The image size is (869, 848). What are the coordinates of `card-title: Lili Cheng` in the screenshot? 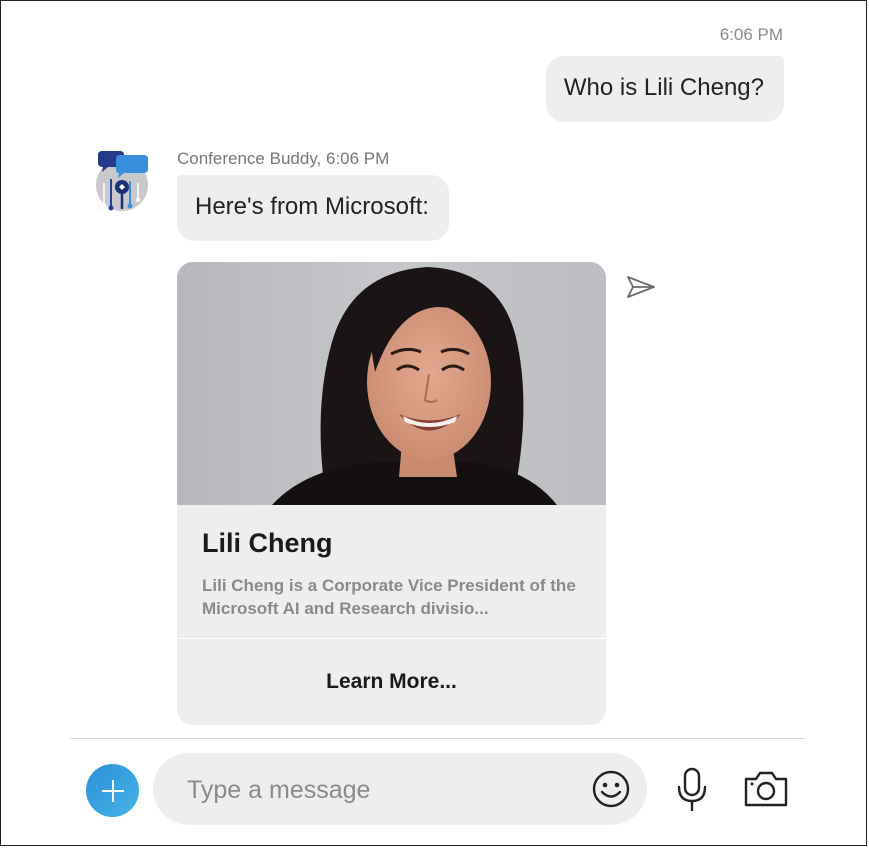 It's located at (267, 543).